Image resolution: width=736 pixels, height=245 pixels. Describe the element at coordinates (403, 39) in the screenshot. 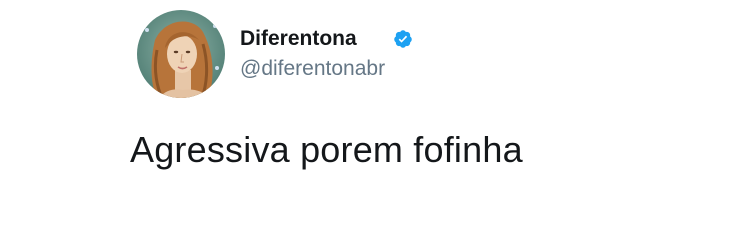

I see `verified-badge-icon` at that location.